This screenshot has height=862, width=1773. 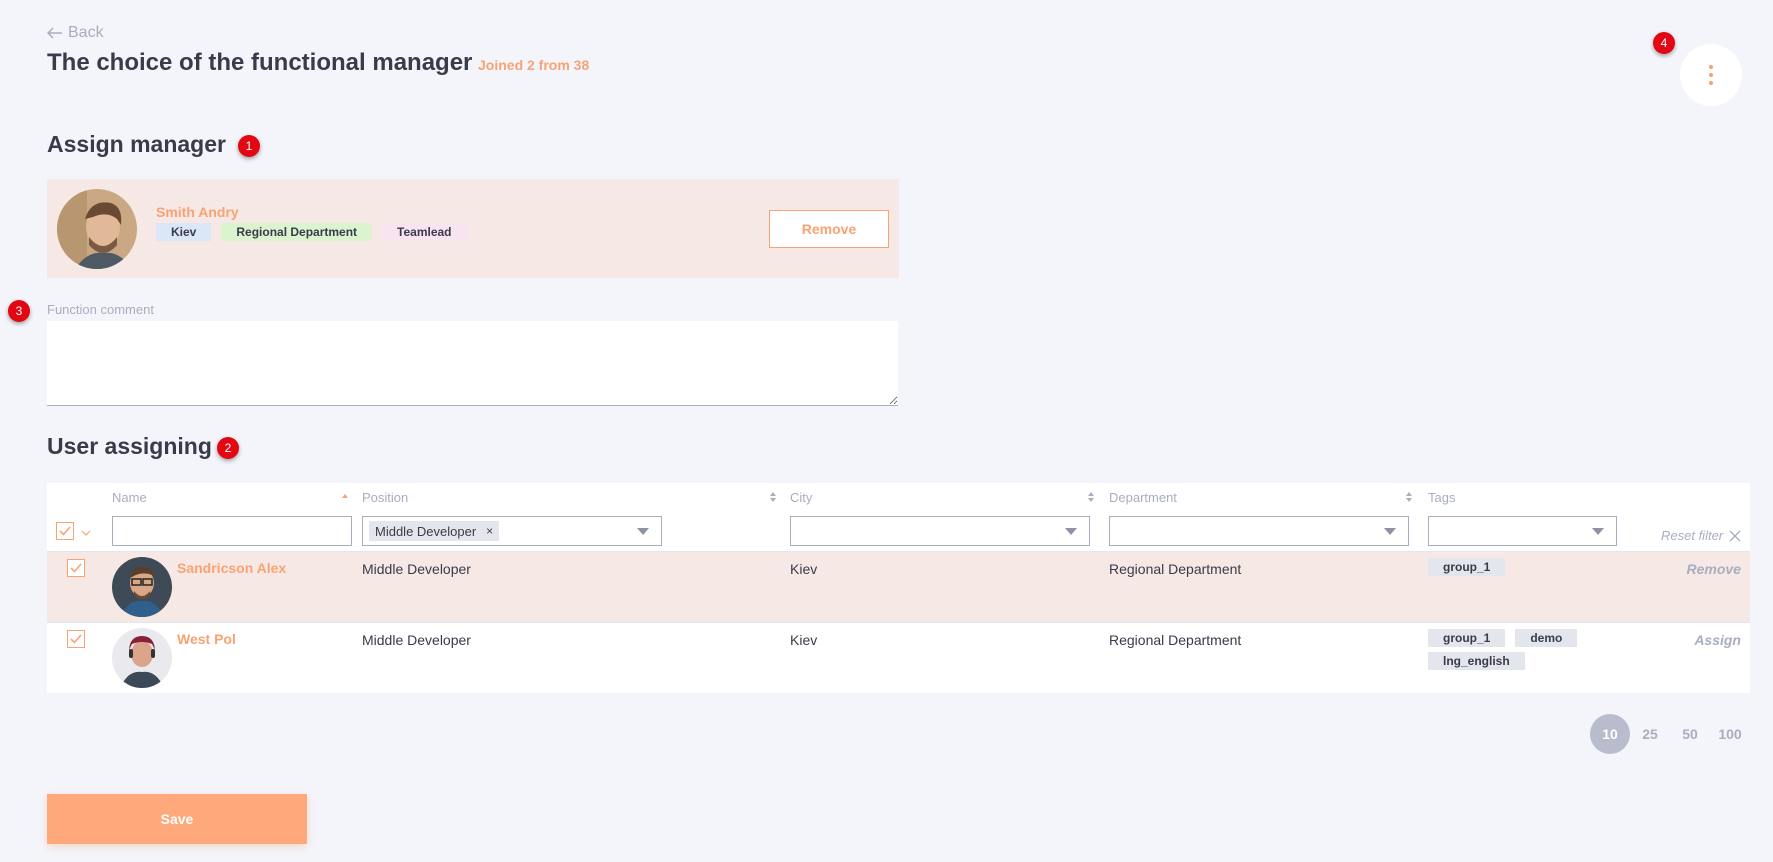 What do you see at coordinates (136, 144) in the screenshot?
I see `assign-manager-title: Assign manager` at bounding box center [136, 144].